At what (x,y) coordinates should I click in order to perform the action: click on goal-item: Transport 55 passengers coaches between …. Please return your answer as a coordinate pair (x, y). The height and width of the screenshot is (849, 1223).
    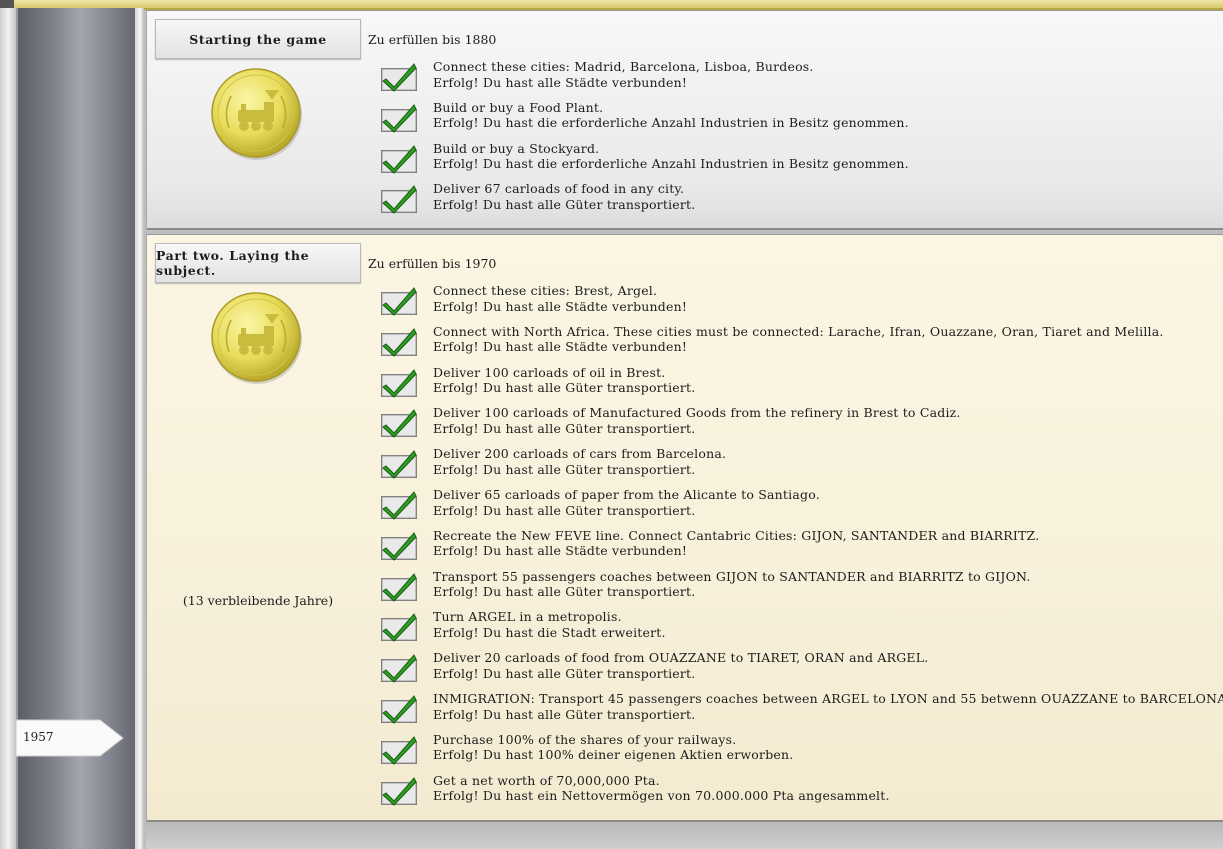
    Looking at the image, I should click on (800, 589).